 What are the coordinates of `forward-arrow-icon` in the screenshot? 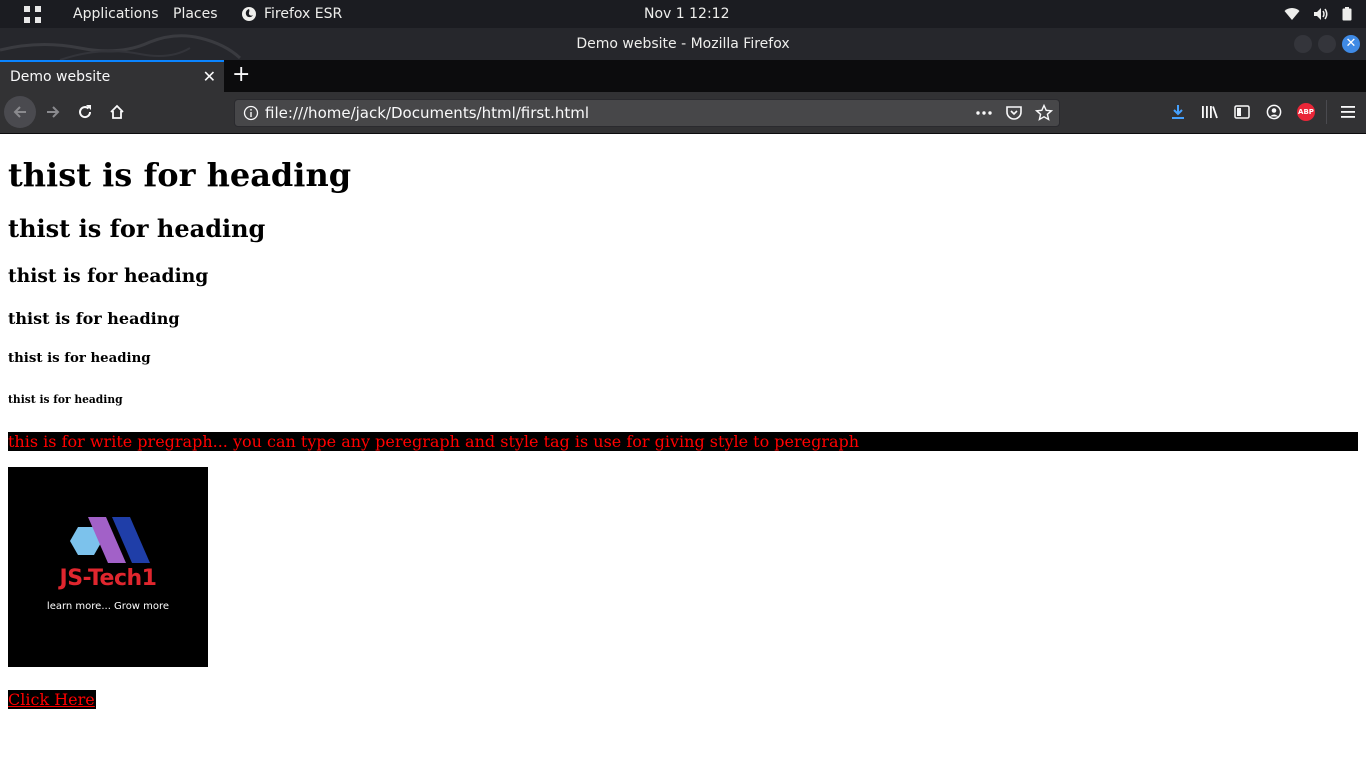 It's located at (53, 112).